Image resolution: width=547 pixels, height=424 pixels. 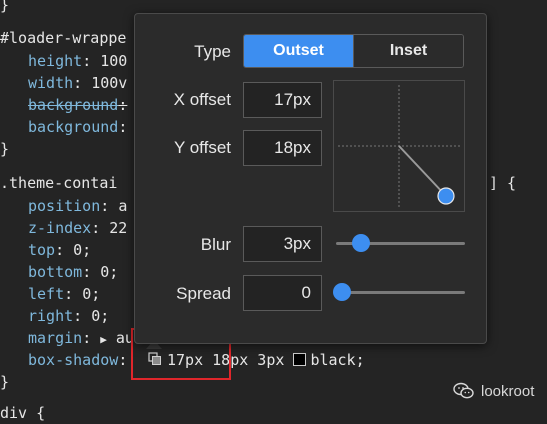 I want to click on property-name: height, so click(x=55, y=61).